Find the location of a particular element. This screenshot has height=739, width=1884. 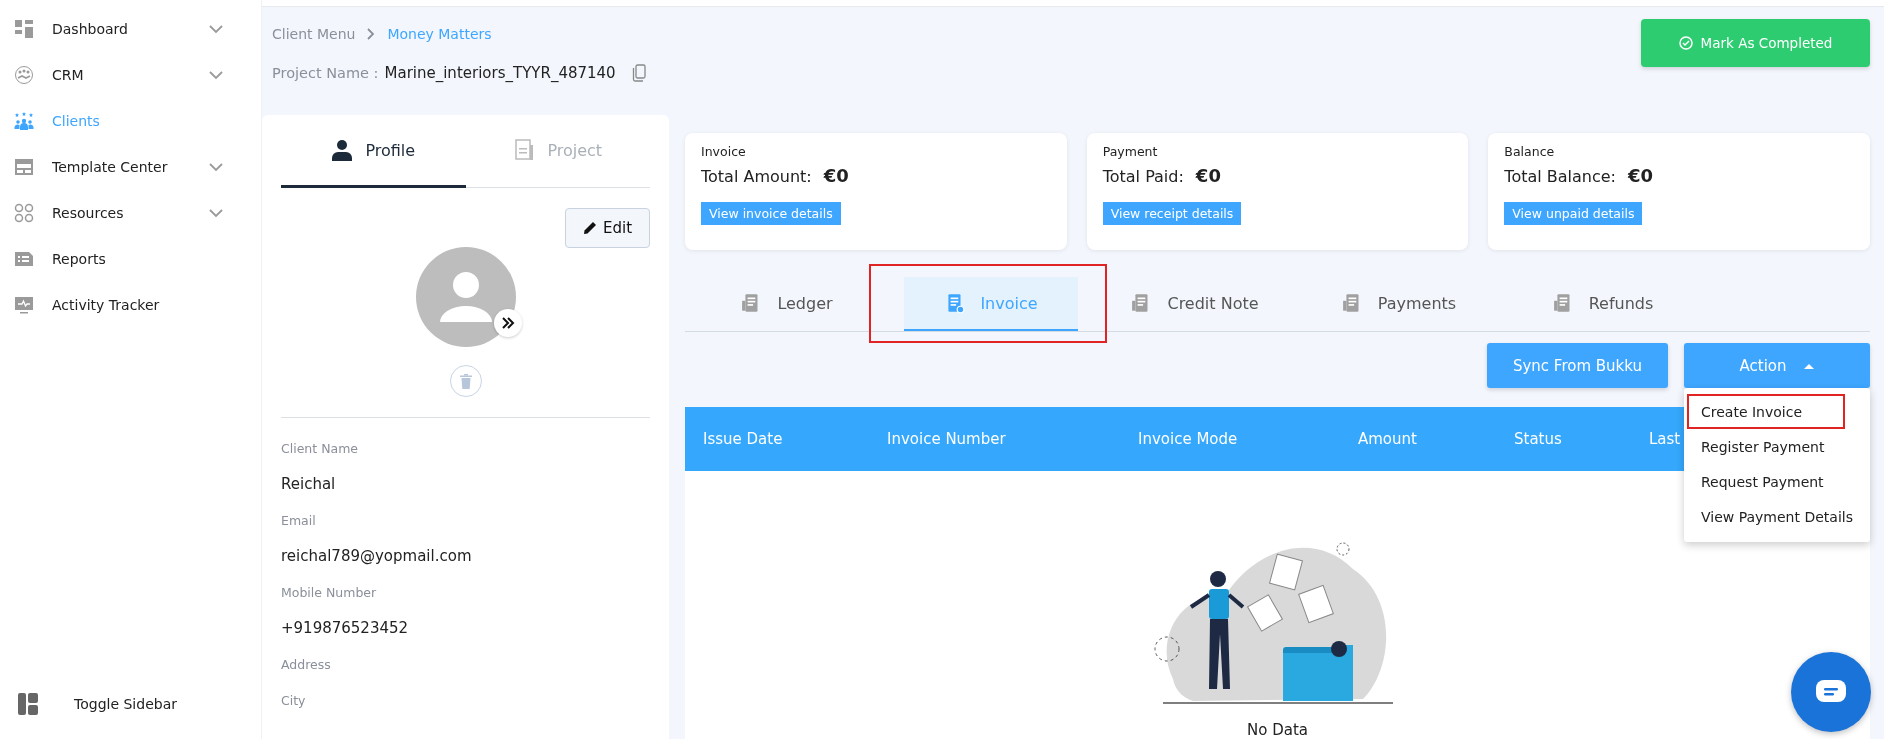

menu-item: Create Invoice is located at coordinates (1766, 411).